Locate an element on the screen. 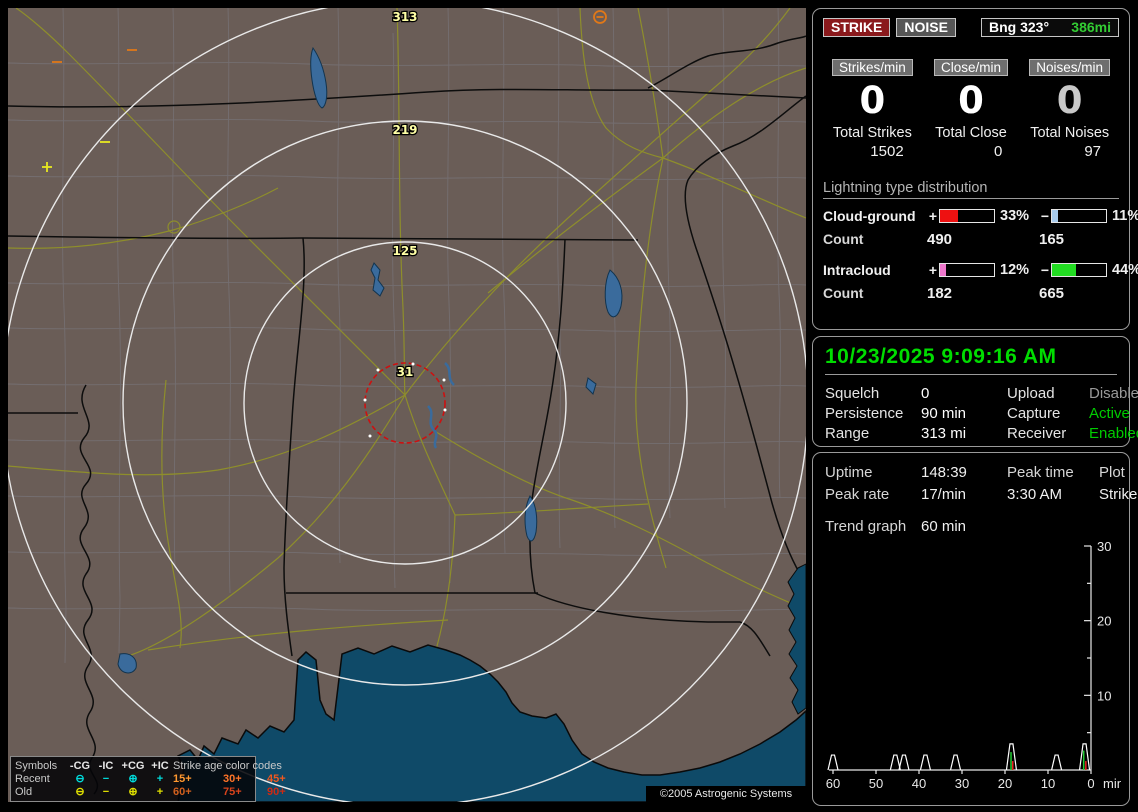  ic-negative-count: 665 is located at coordinates (1052, 293).